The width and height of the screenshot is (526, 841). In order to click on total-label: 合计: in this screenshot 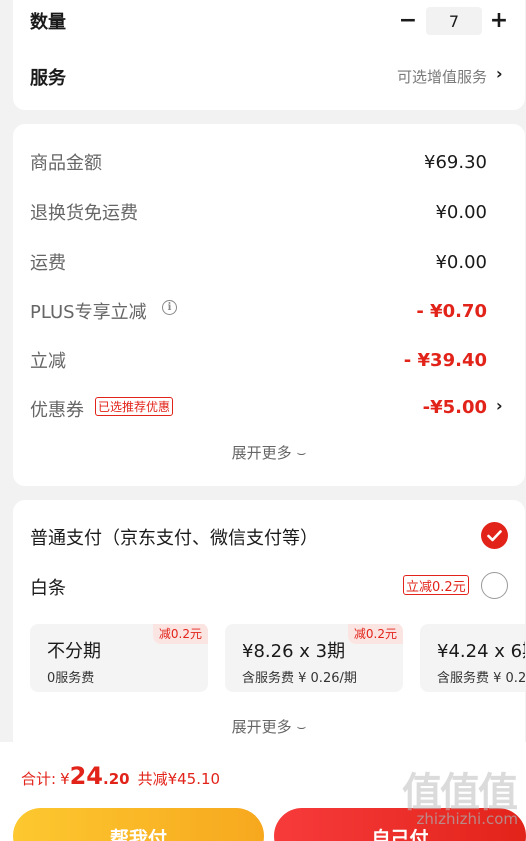, I will do `click(39, 779)`.